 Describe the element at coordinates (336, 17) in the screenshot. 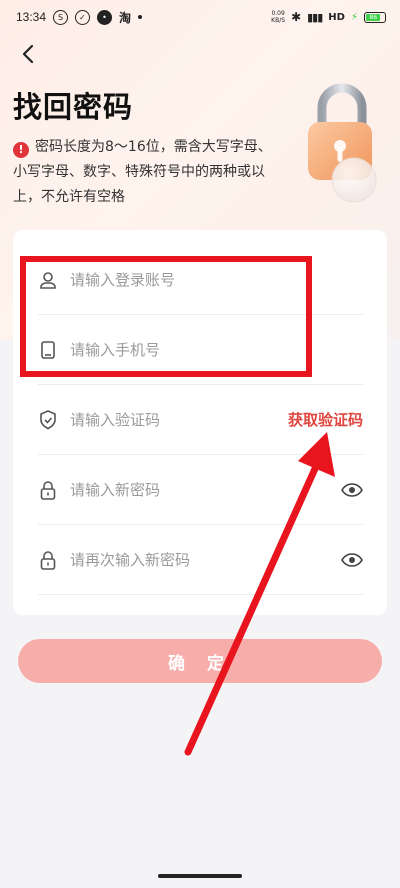

I see `network-type: HD` at that location.